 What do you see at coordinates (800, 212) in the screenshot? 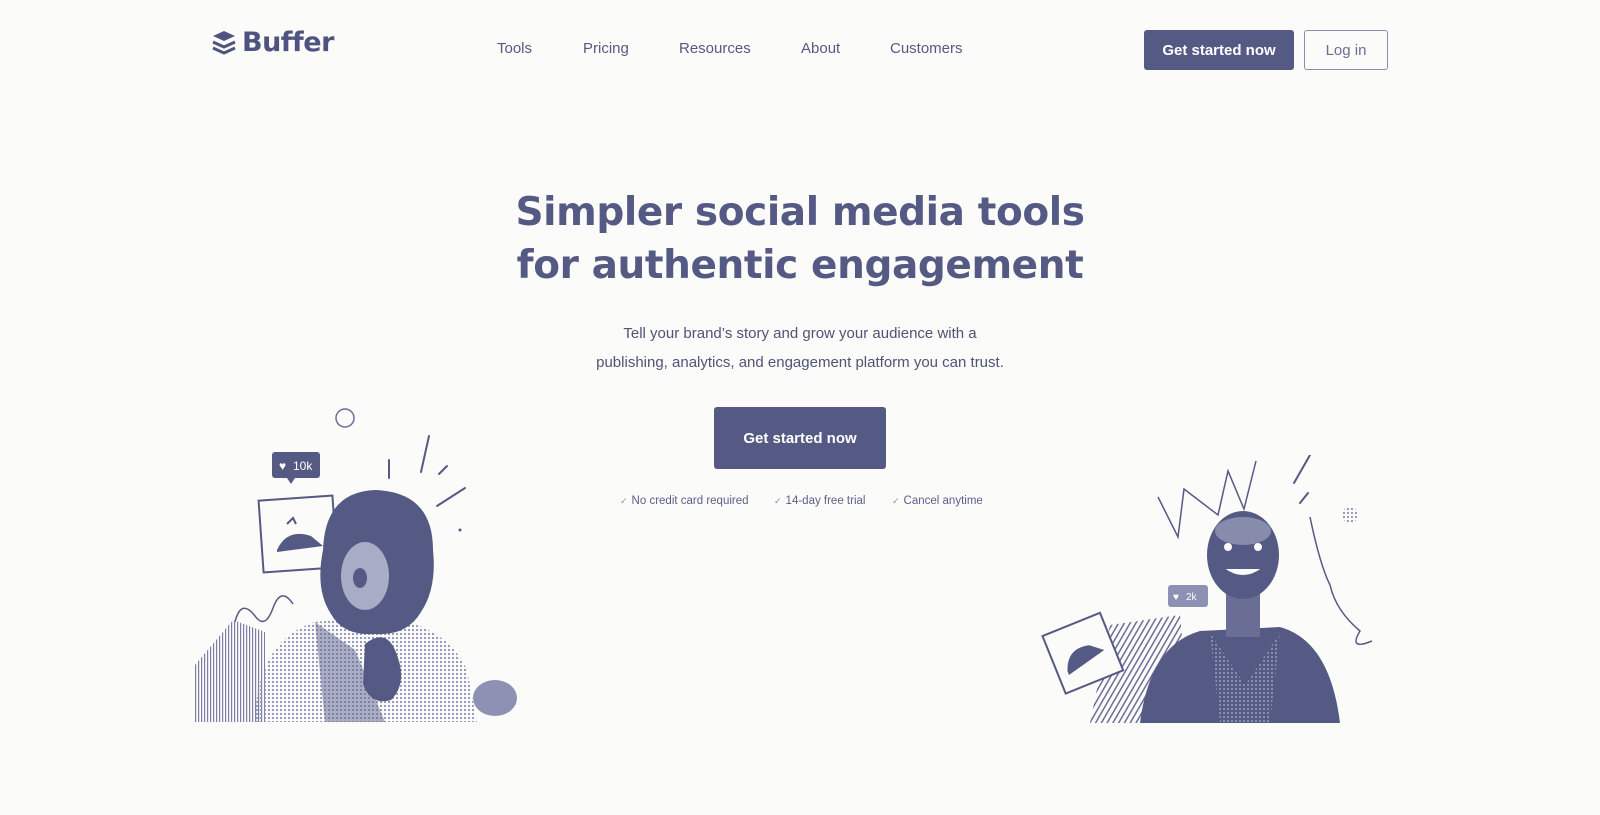
I see `hero-title-line-1: Simpler social media tools` at bounding box center [800, 212].